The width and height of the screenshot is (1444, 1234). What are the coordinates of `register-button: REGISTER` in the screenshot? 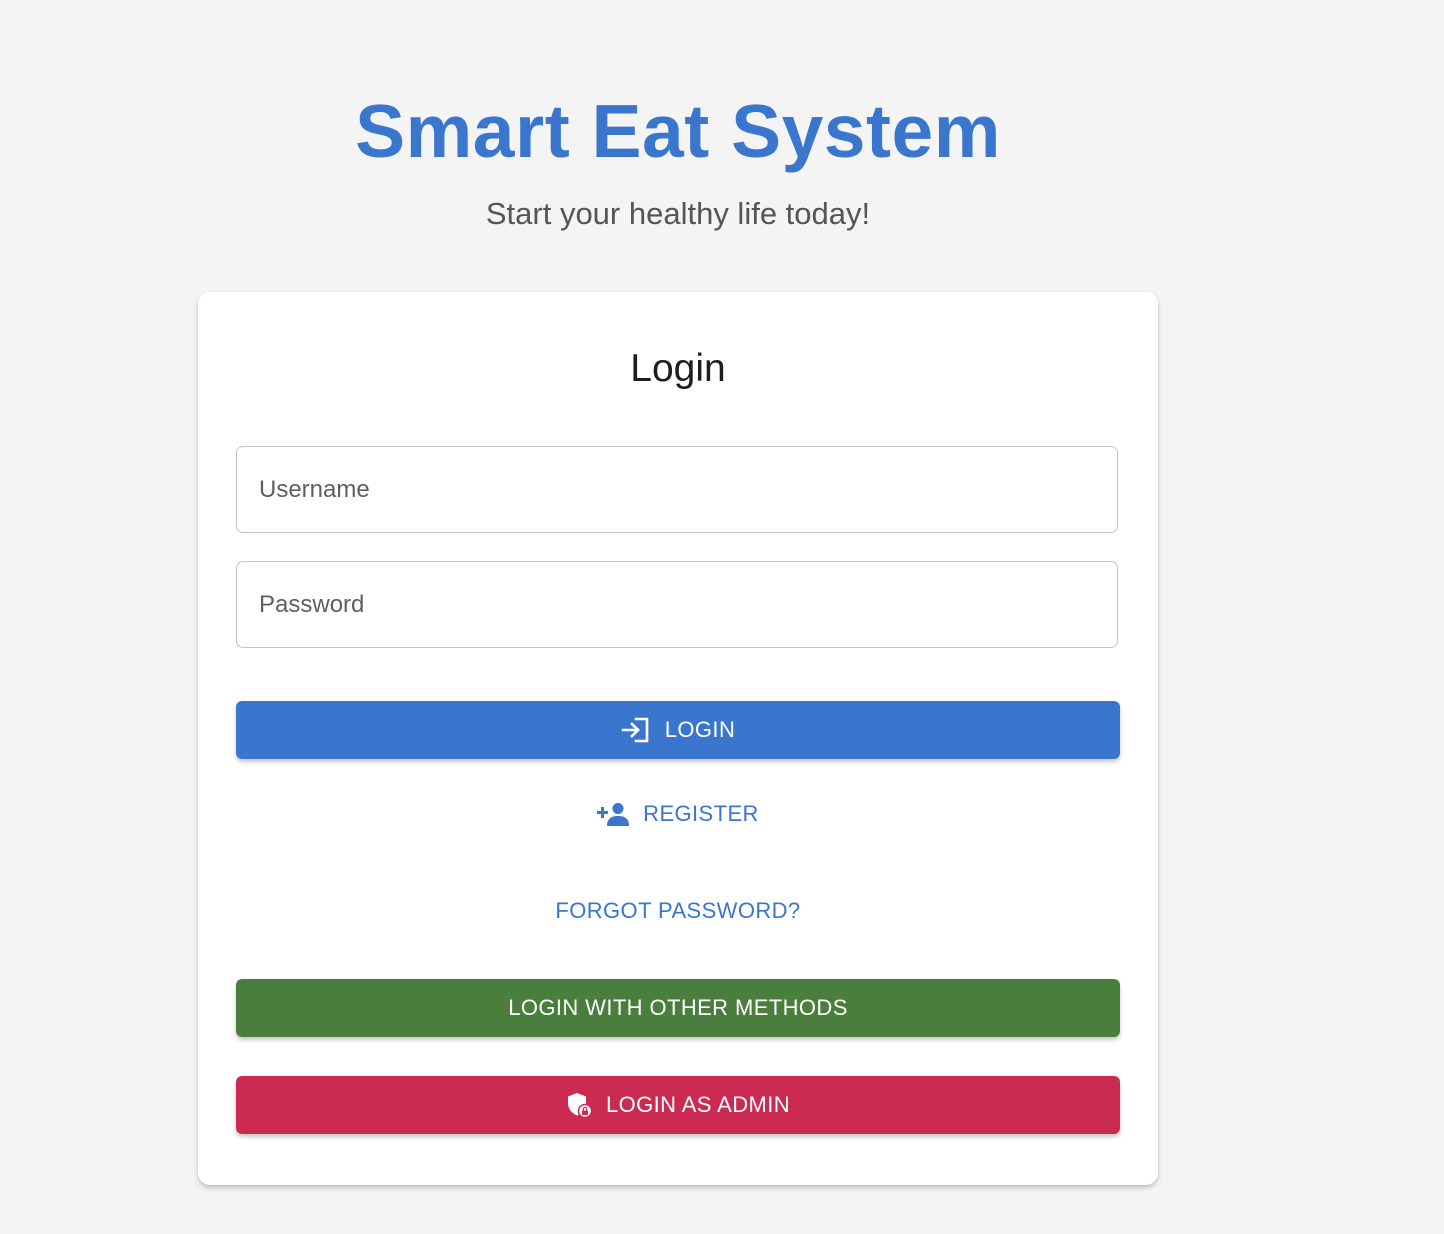 It's located at (678, 814).